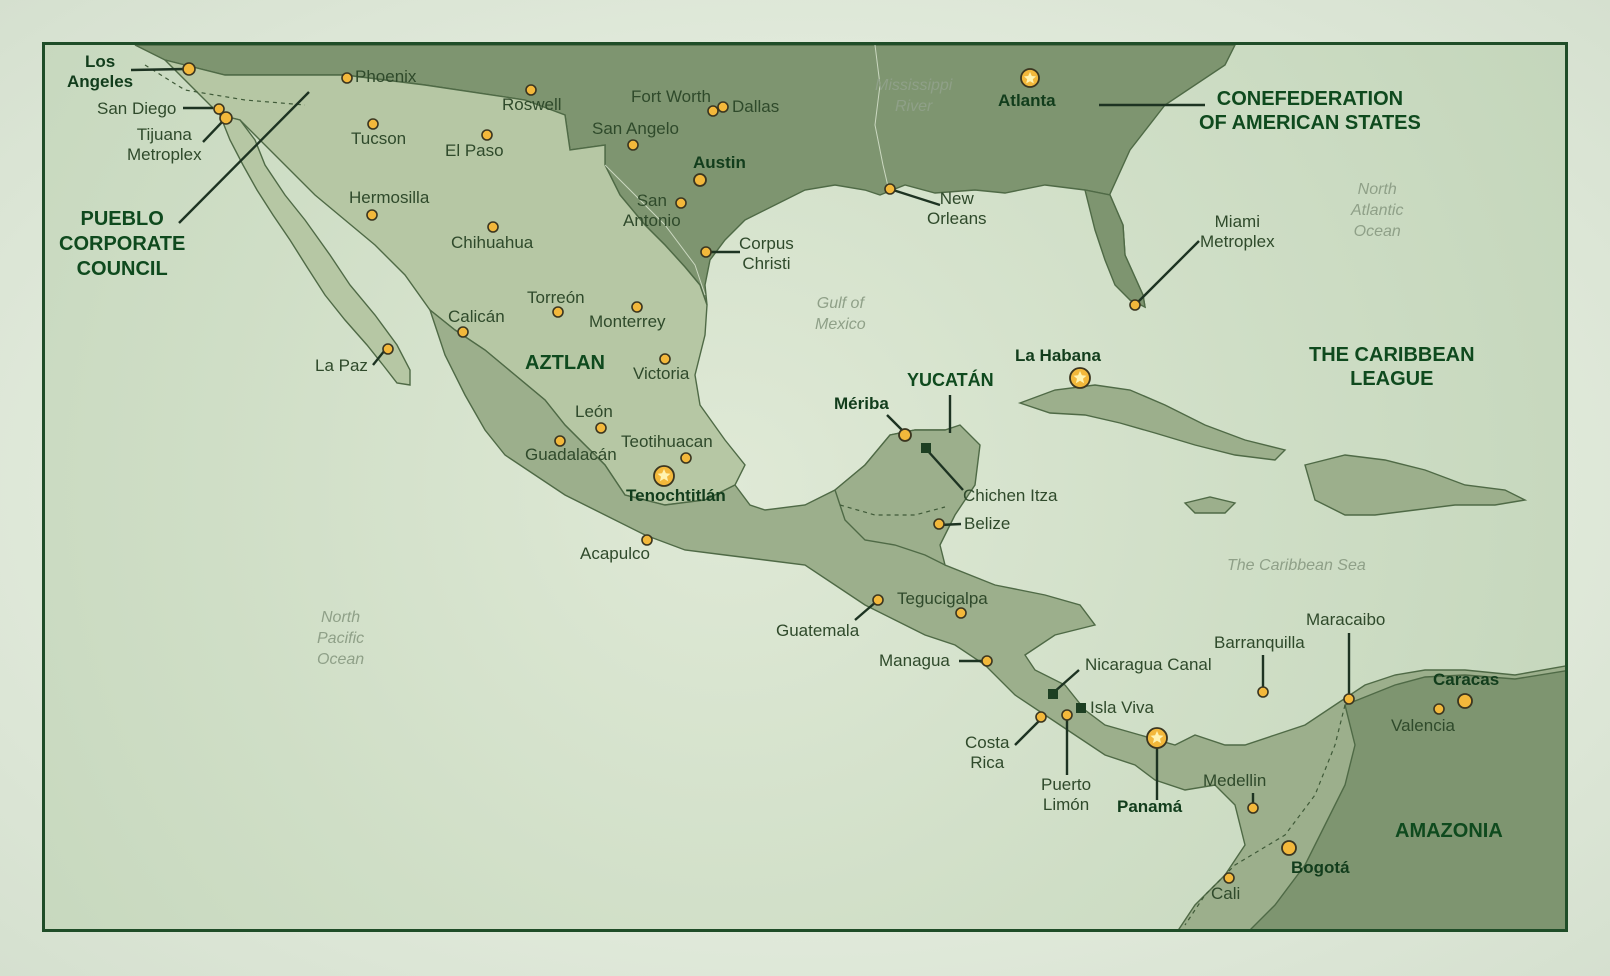 The height and width of the screenshot is (976, 1610). I want to click on region-cas: CONEFEDERATION OF AMERICAN STATES, so click(1310, 111).